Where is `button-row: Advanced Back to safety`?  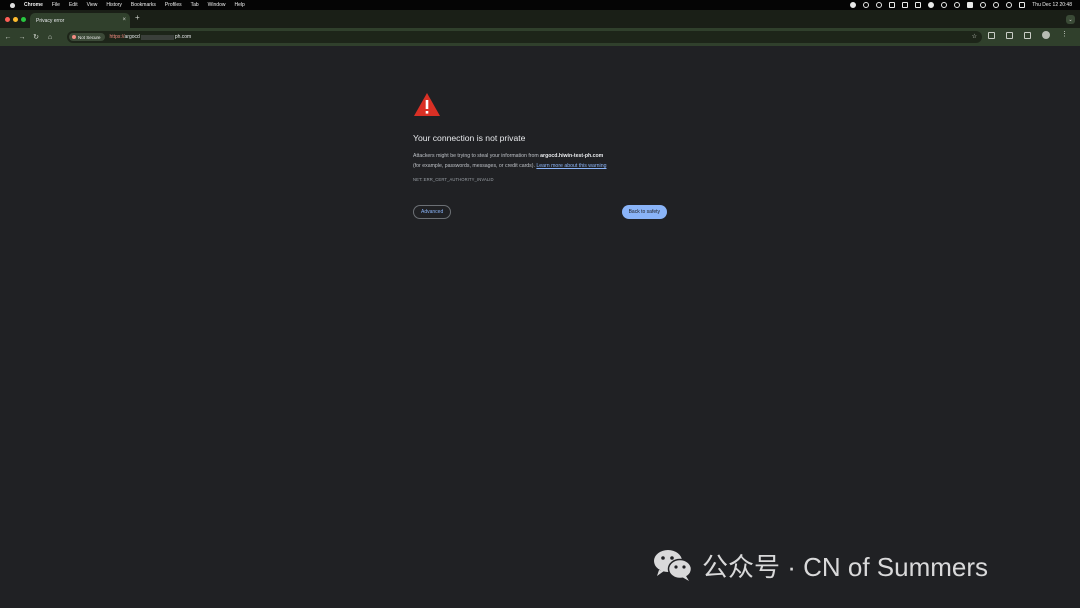 button-row: Advanced Back to safety is located at coordinates (540, 212).